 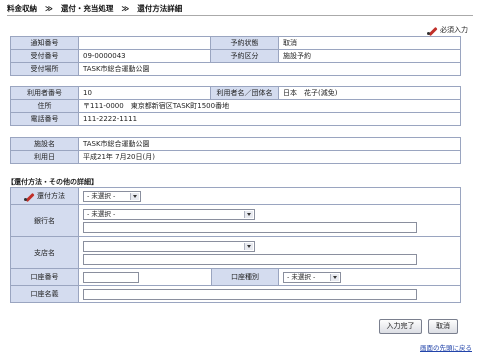 What do you see at coordinates (44, 93) in the screenshot?
I see `user-number-label: 利用者番号` at bounding box center [44, 93].